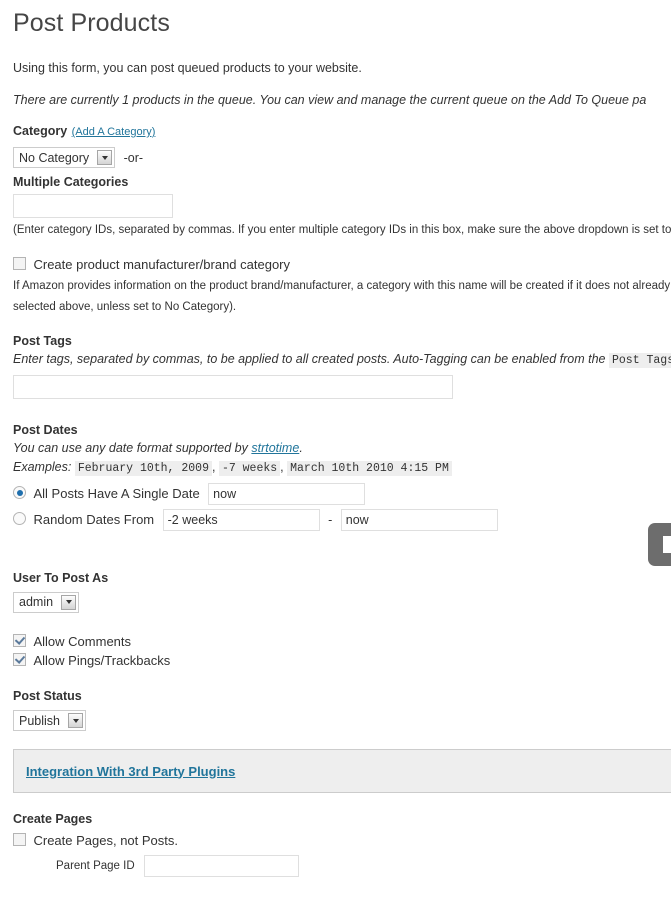  Describe the element at coordinates (419, 519) in the screenshot. I see `random-date-to-input` at that location.